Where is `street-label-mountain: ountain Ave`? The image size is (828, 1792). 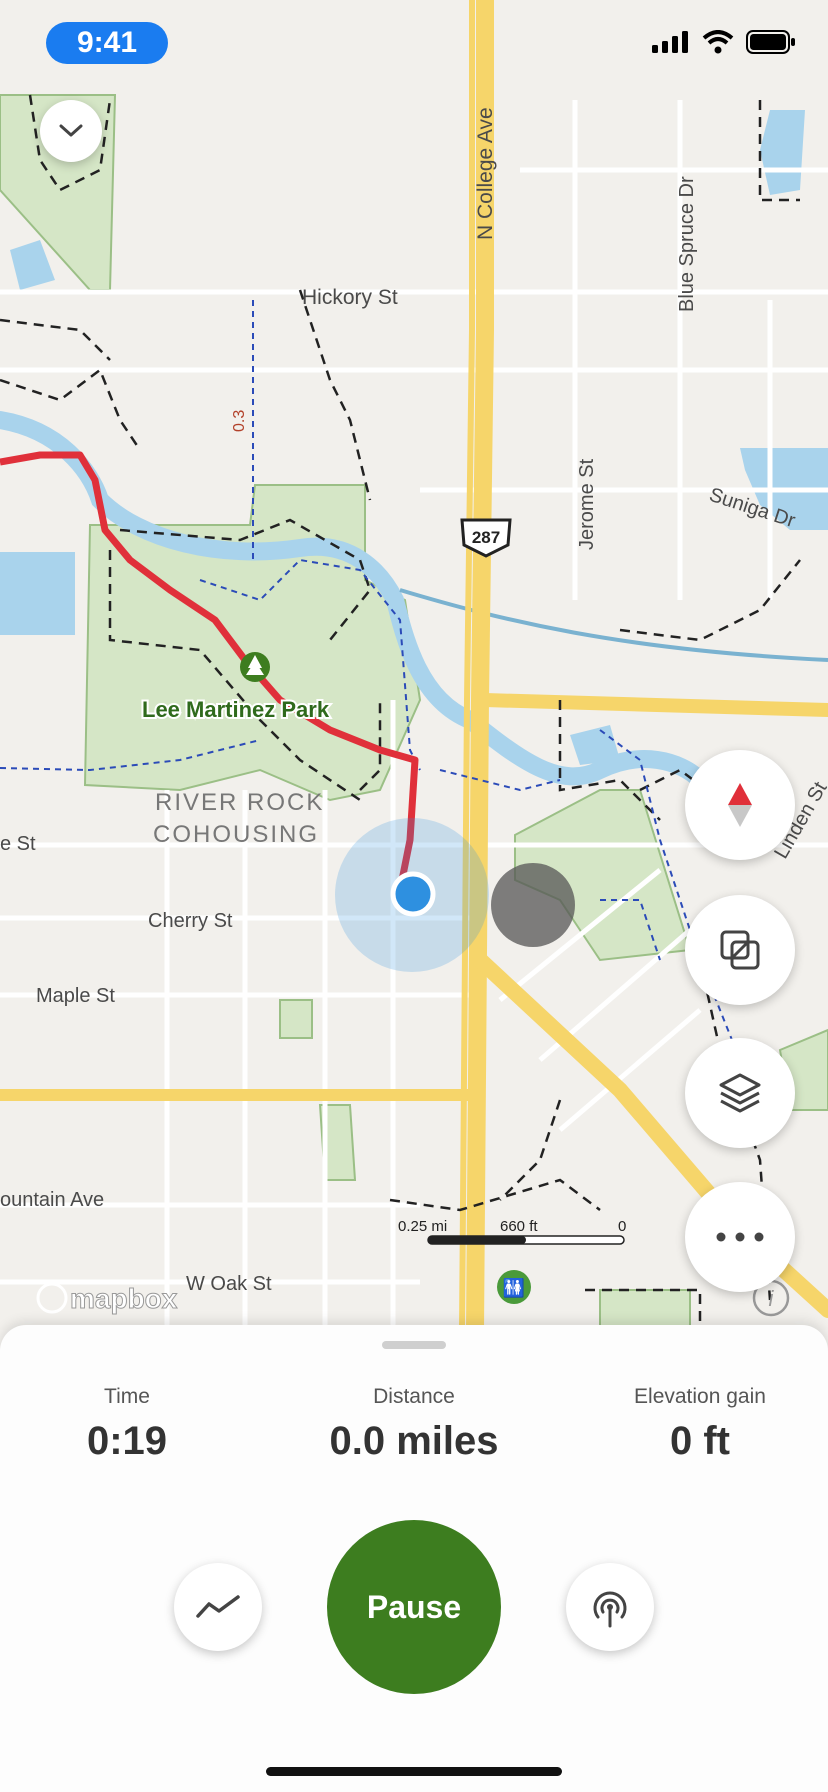
street-label-mountain: ountain Ave is located at coordinates (52, 1200).